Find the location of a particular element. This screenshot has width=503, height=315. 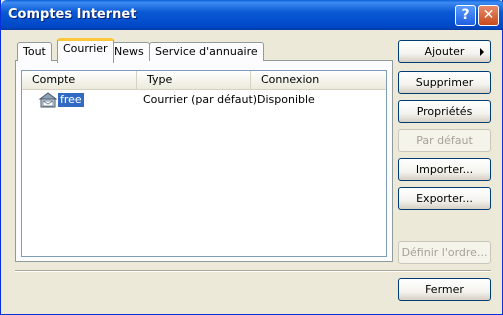

close-window-button: ✕ is located at coordinates (488, 15).